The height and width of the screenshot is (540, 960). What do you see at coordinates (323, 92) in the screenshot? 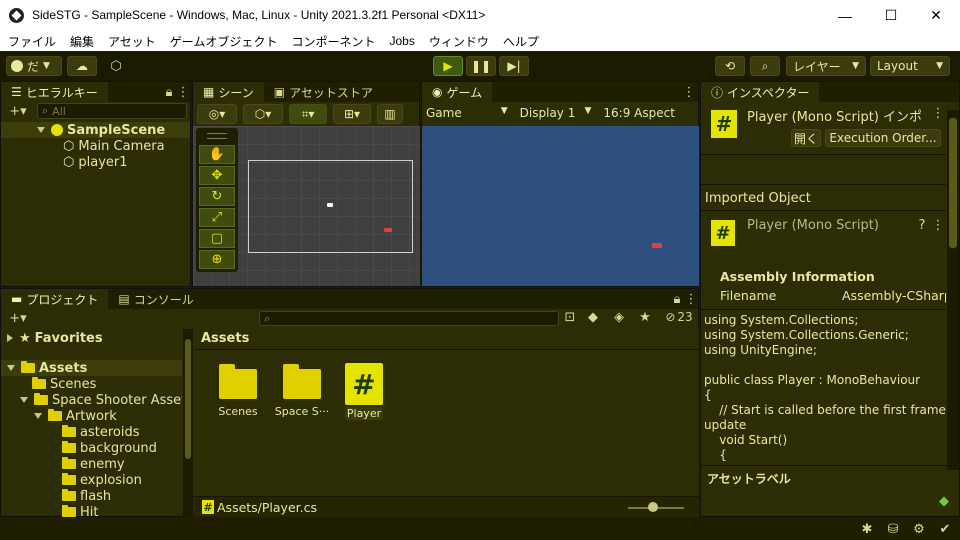
I see `tab-asset-store: ▣ アセットストア` at bounding box center [323, 92].